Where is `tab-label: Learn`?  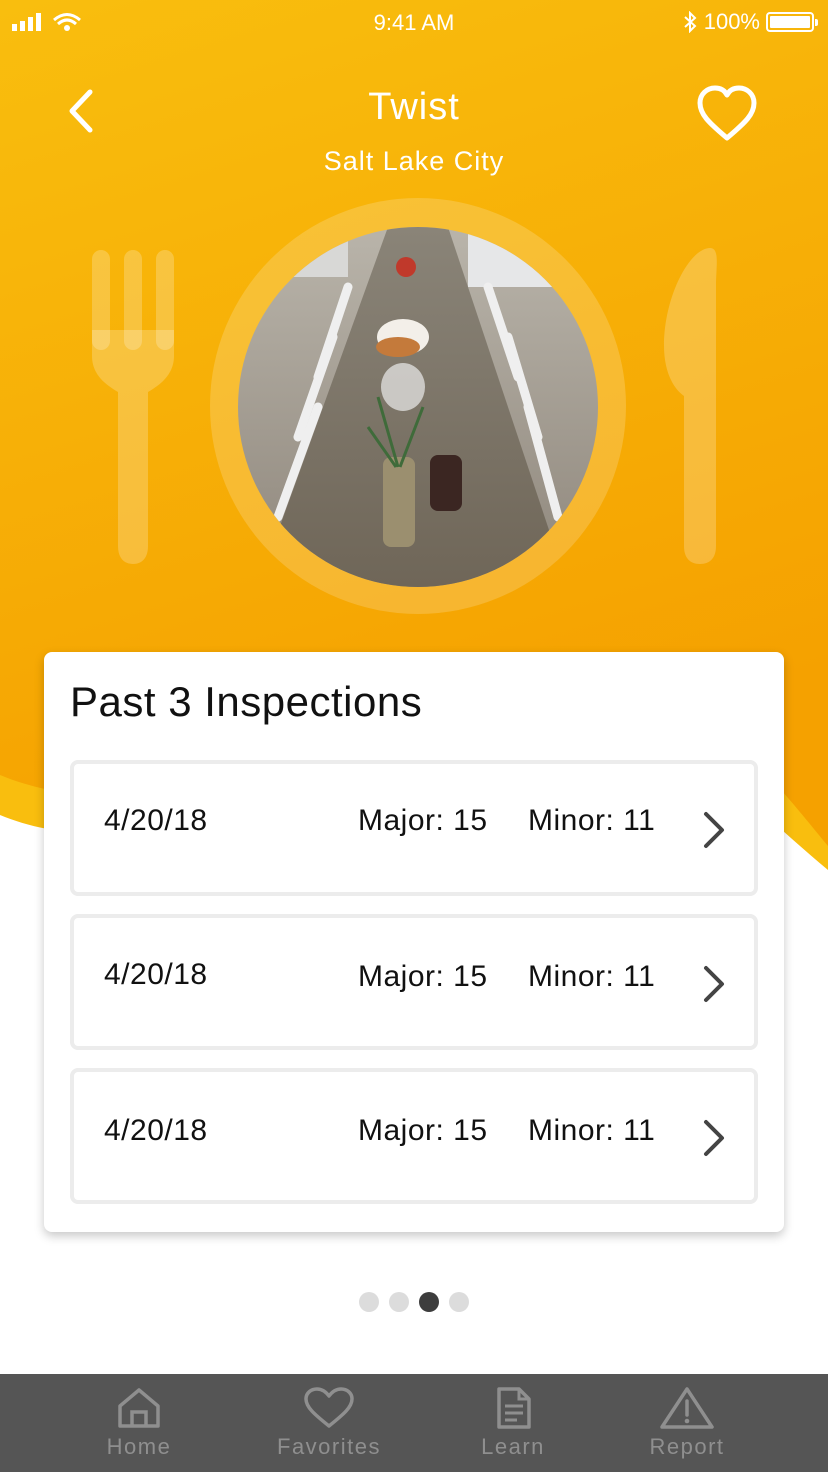
tab-label: Learn is located at coordinates (513, 1446).